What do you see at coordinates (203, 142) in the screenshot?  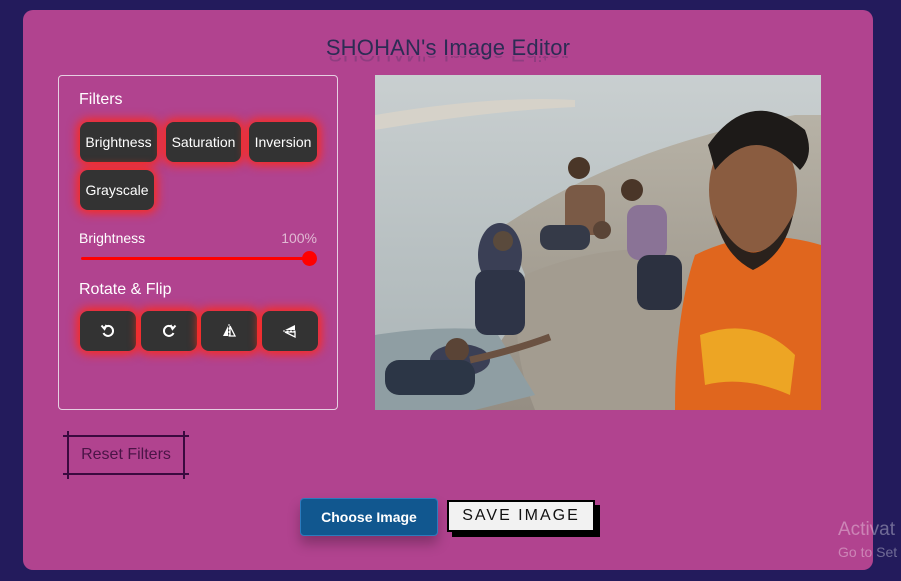 I see `filter-saturation-button: Saturation` at bounding box center [203, 142].